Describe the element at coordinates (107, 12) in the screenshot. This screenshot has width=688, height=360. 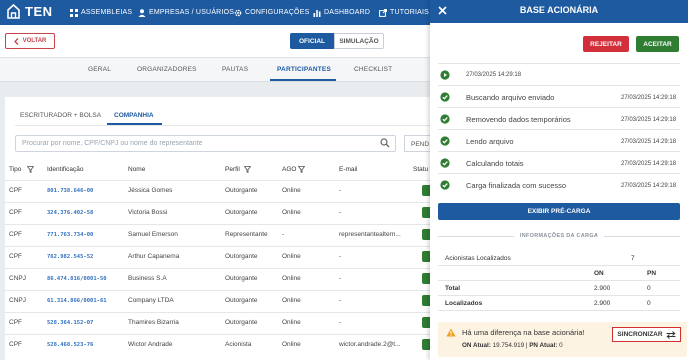
I see `nav-label: ASSEMBLEIAS` at that location.